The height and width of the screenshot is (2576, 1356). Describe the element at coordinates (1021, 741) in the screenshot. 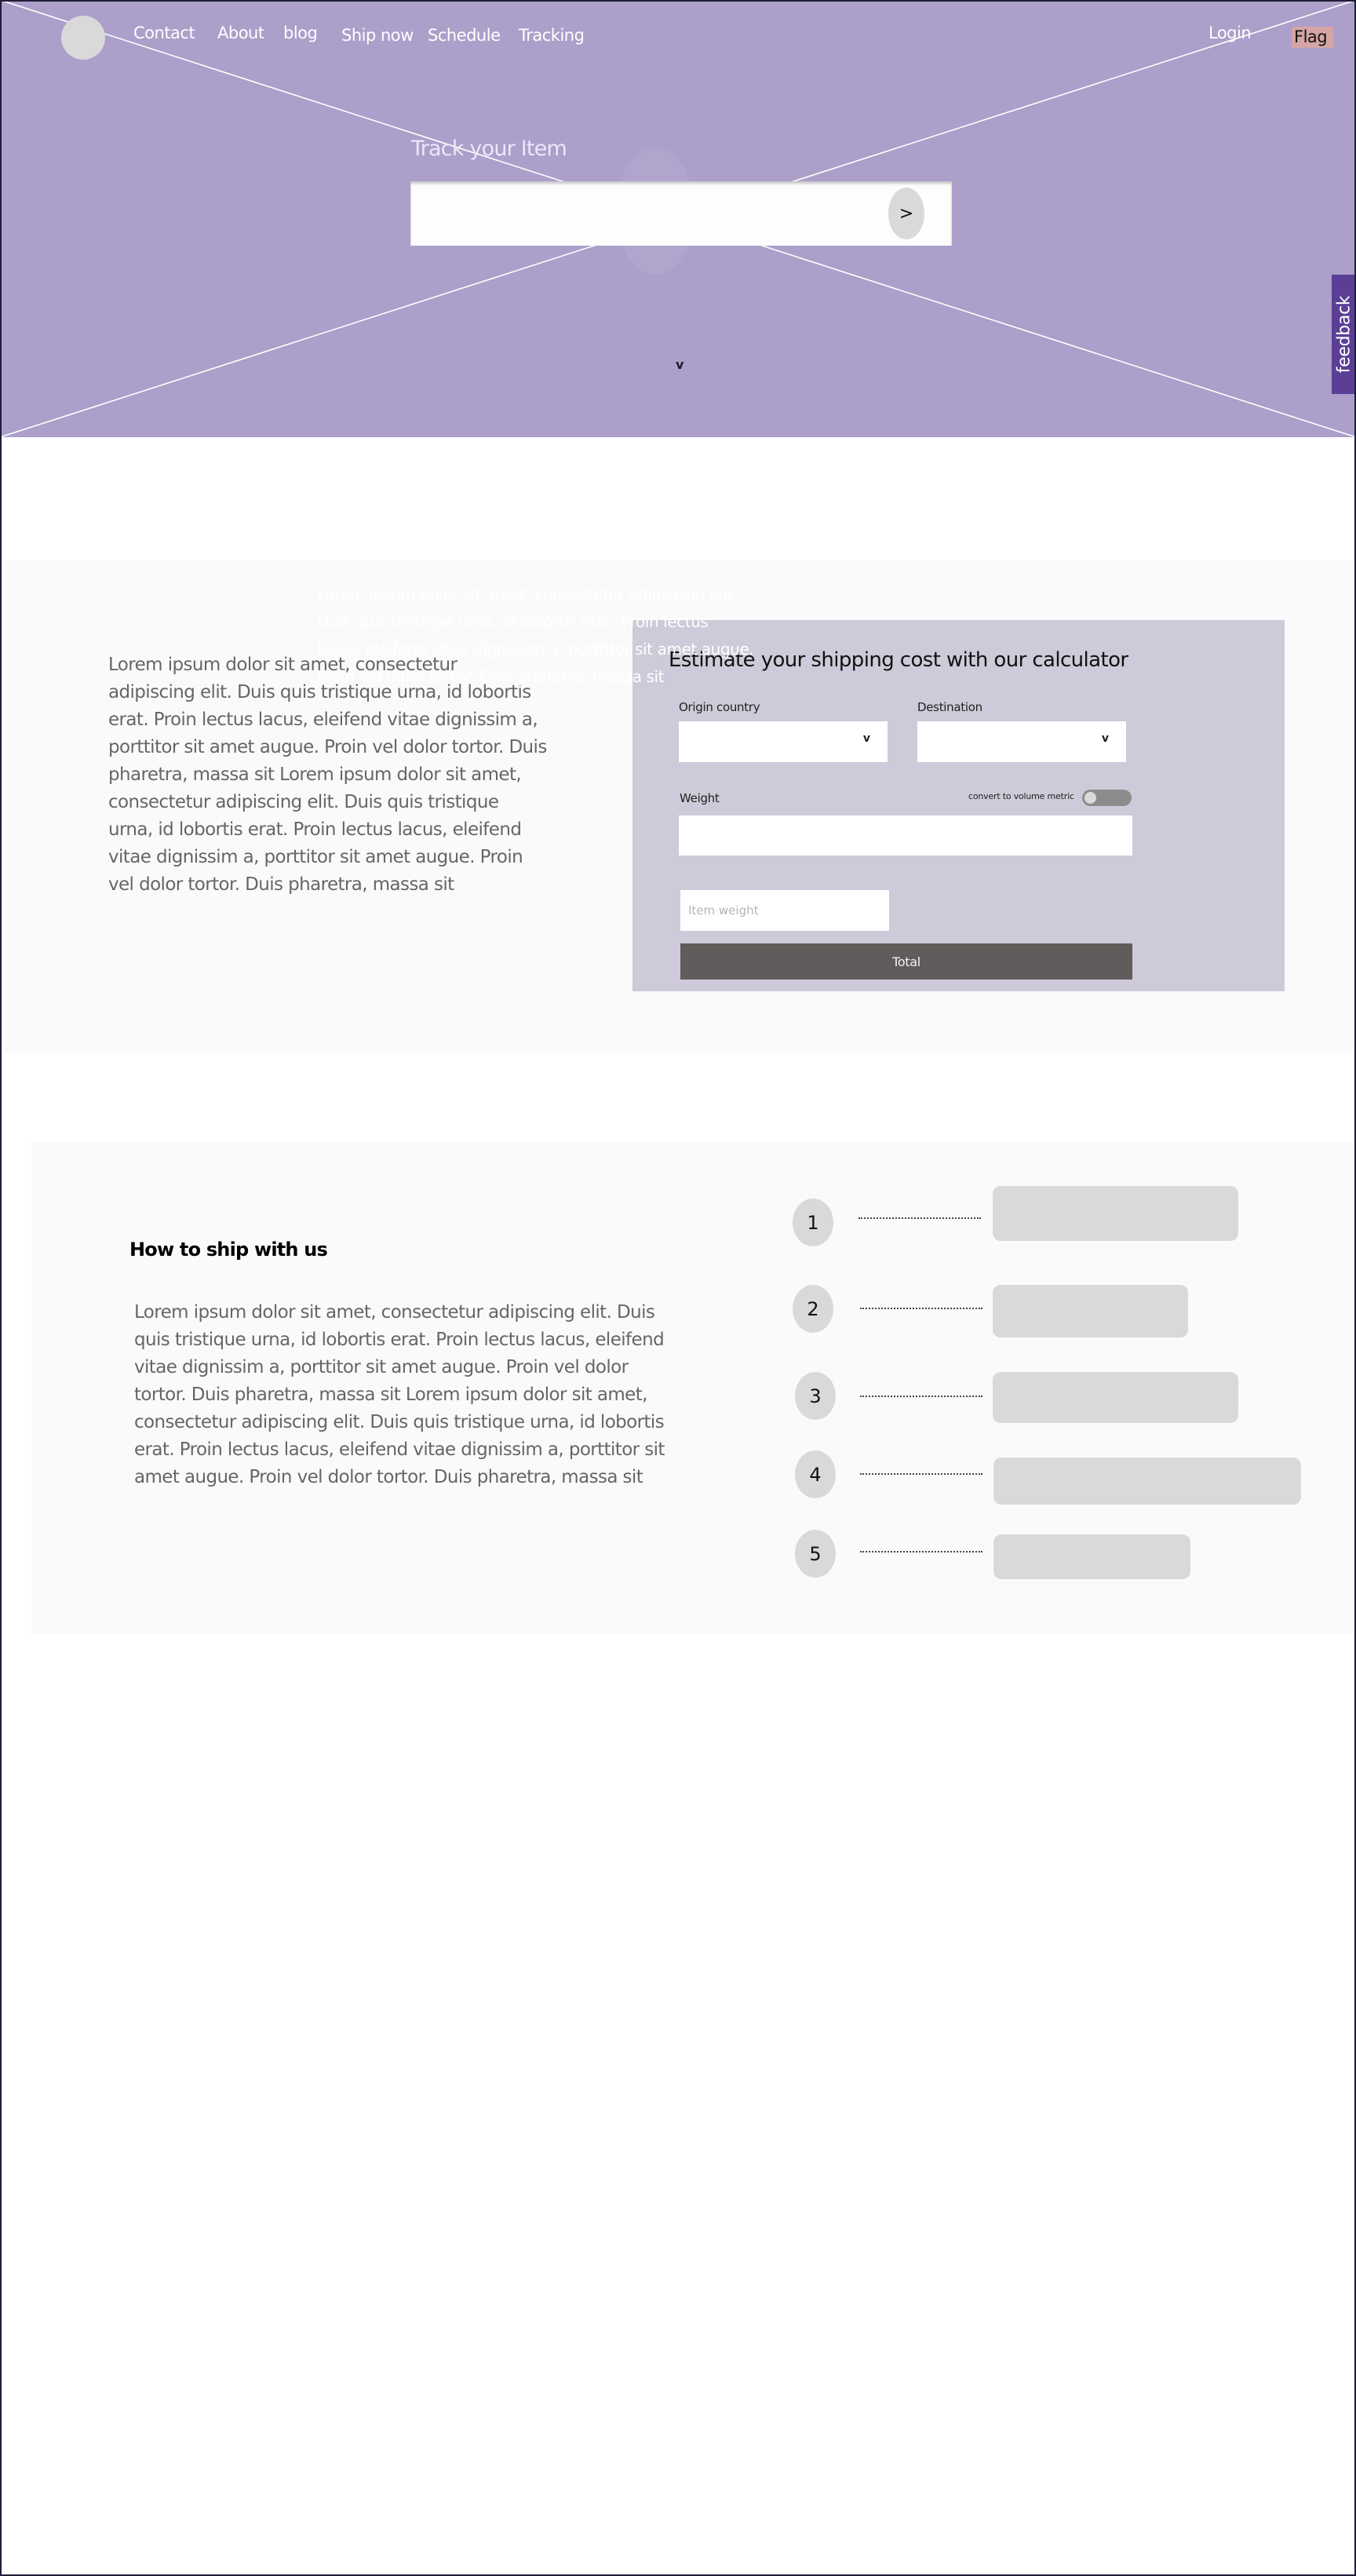

I see `destination-select: v` at that location.